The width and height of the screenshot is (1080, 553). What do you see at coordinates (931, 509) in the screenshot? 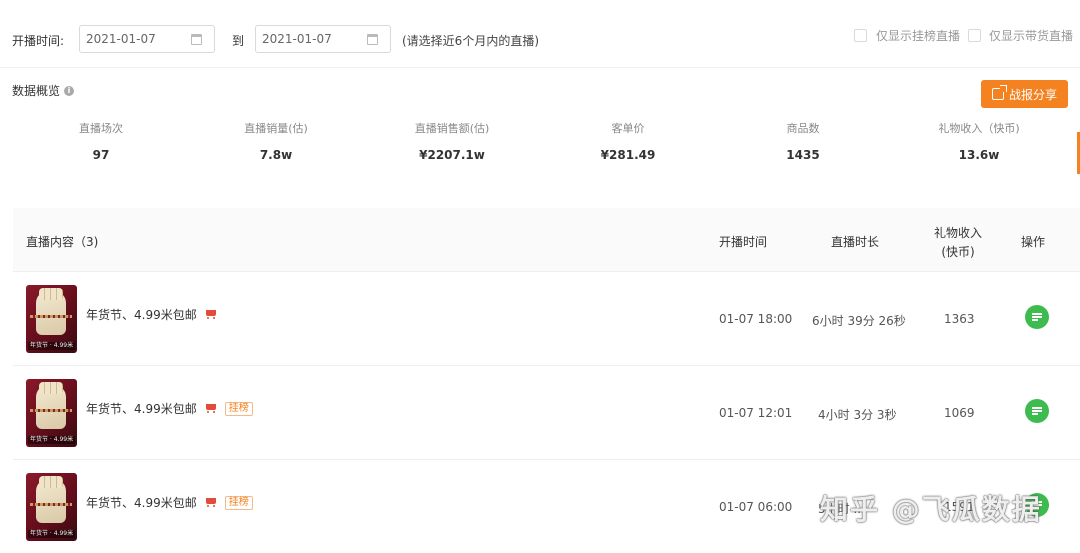
I see `watermark: 知乎 @飞瓜数据` at bounding box center [931, 509].